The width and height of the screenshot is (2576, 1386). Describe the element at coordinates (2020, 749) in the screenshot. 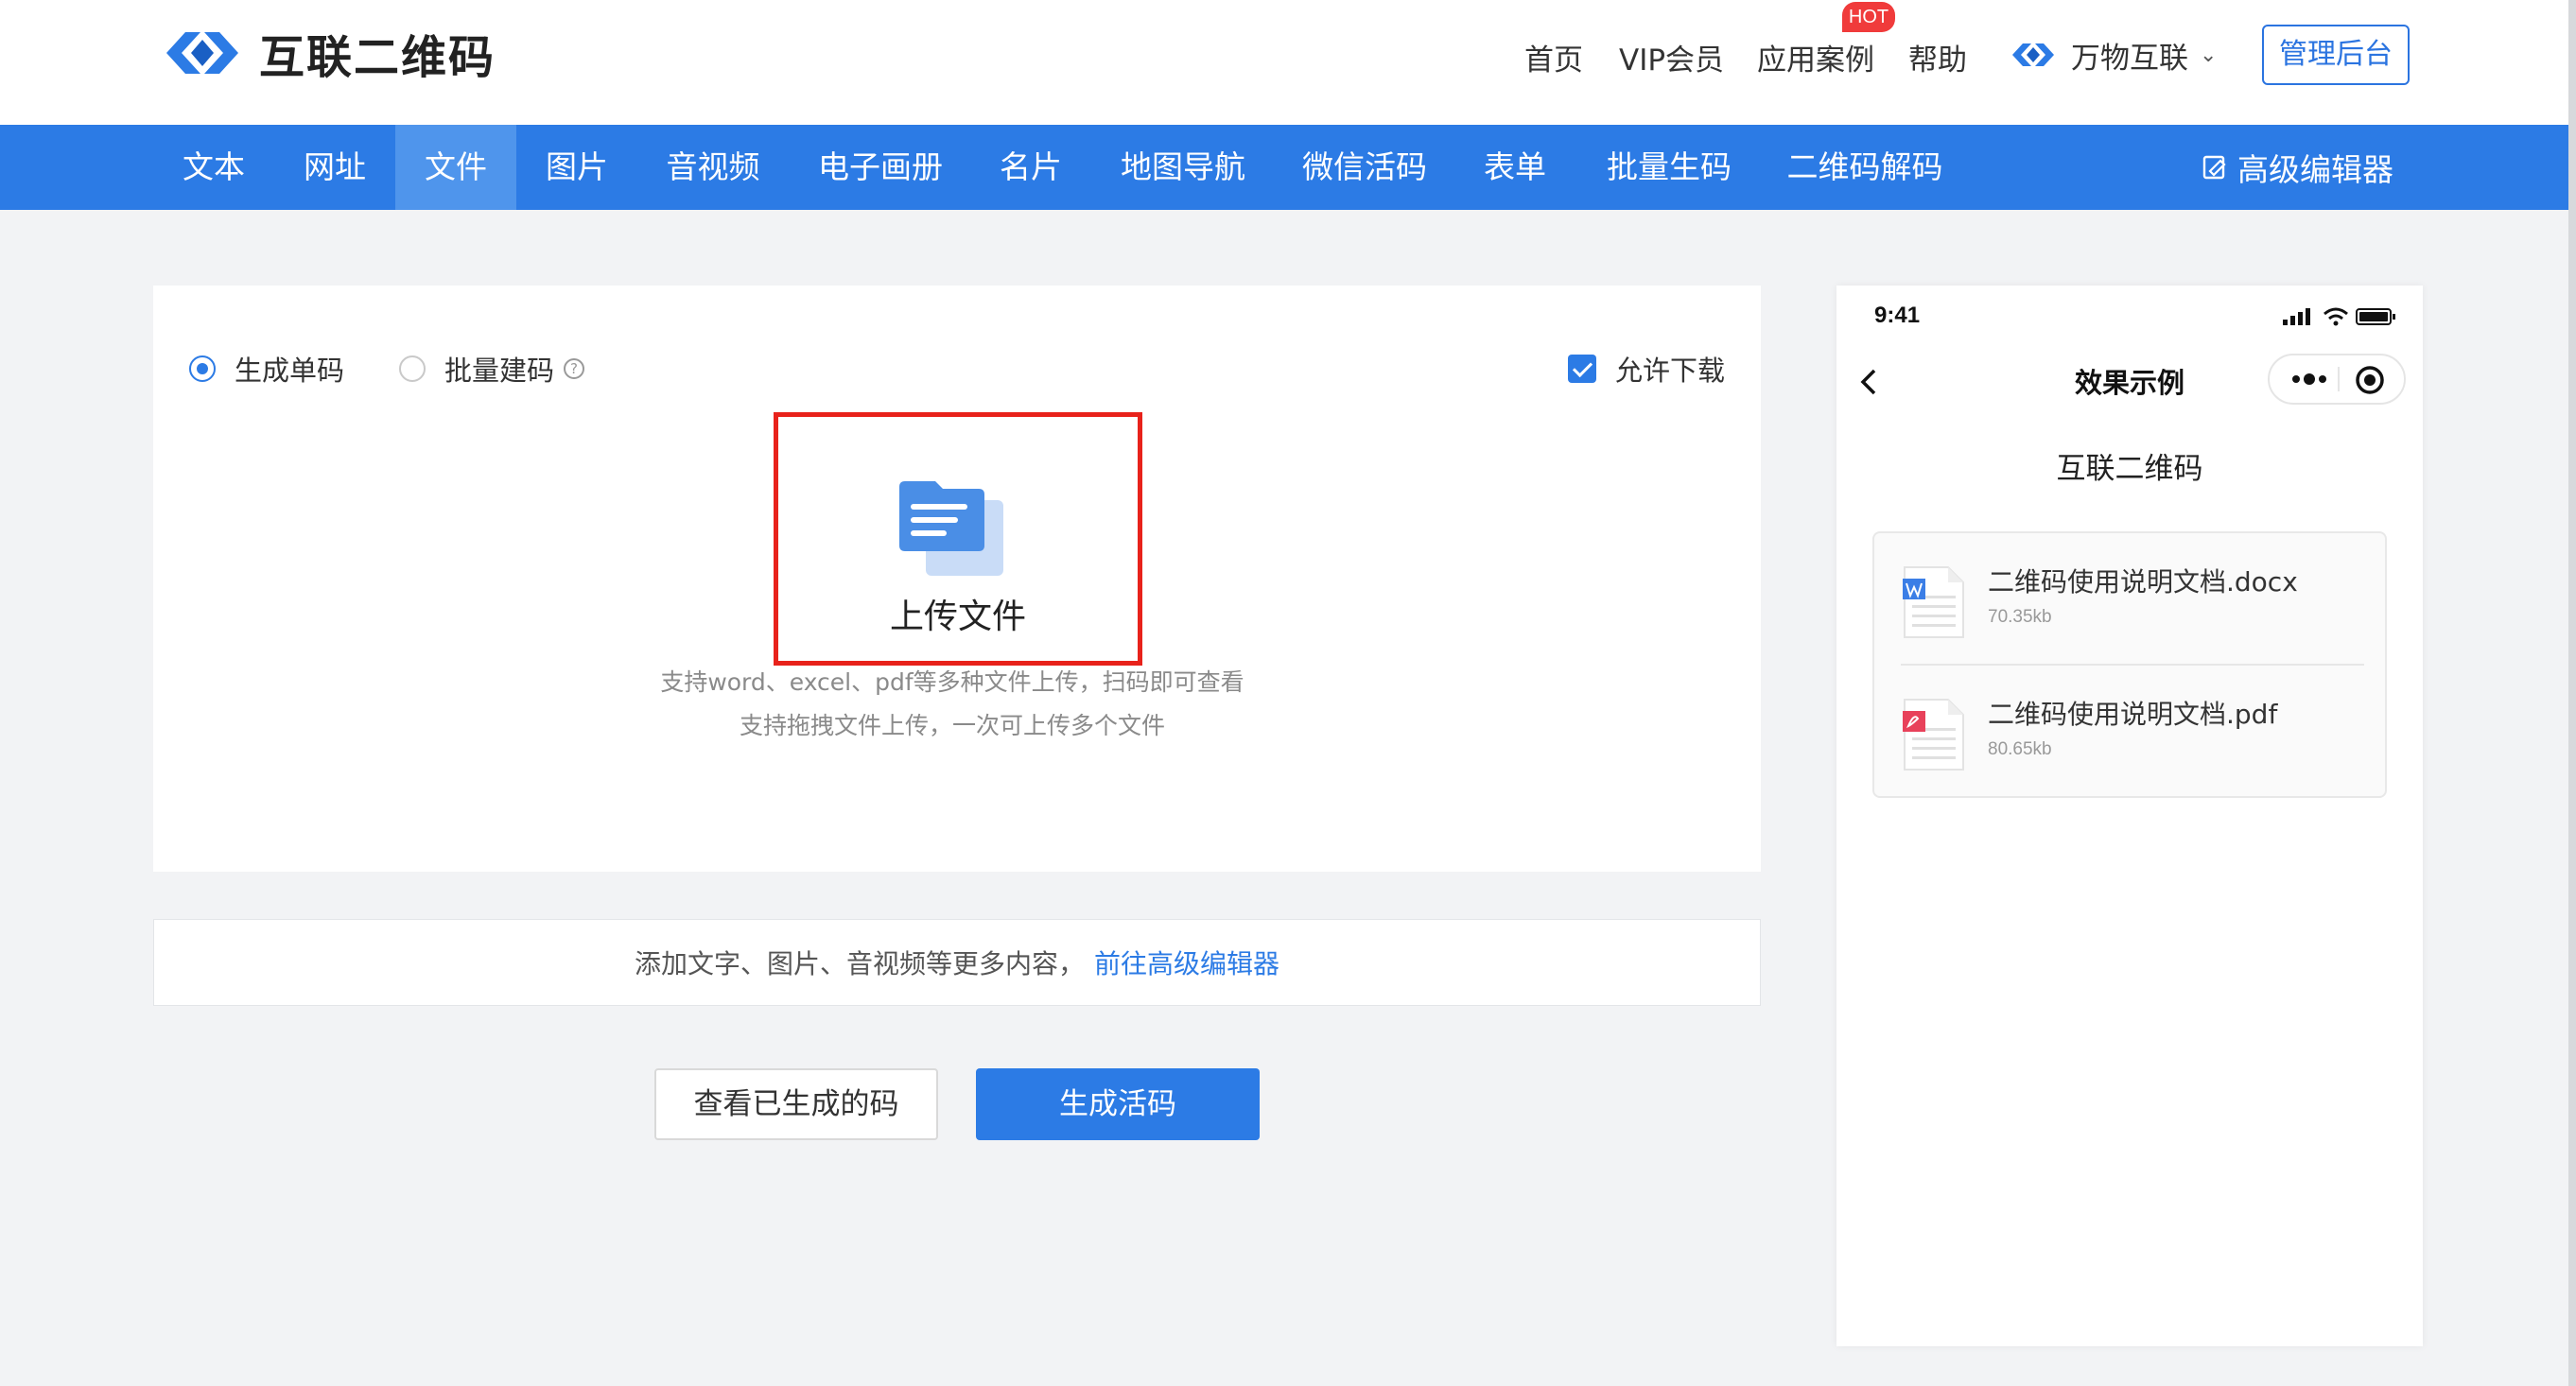

I see `file-size: 80.65kb` at that location.